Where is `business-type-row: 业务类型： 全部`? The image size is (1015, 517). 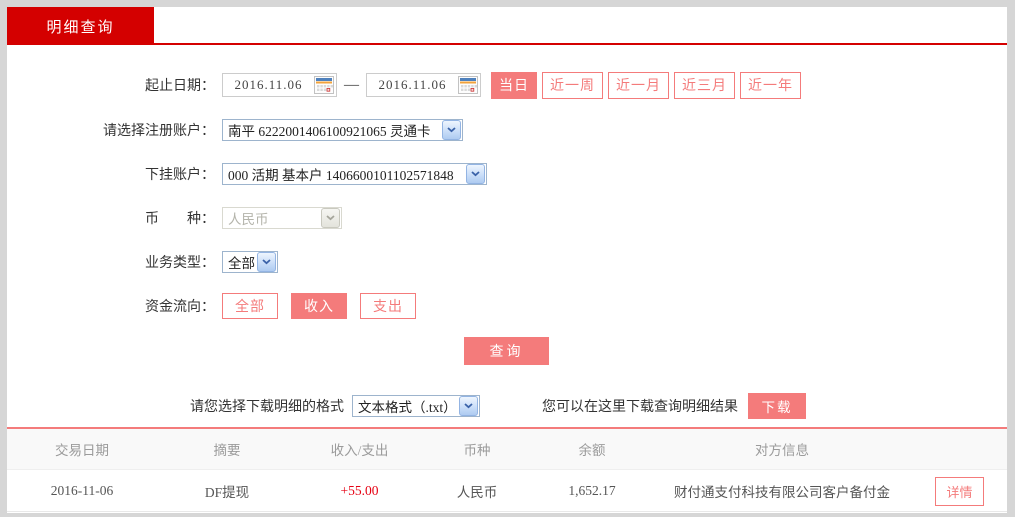 business-type-row: 业务类型： 全部 is located at coordinates (507, 262).